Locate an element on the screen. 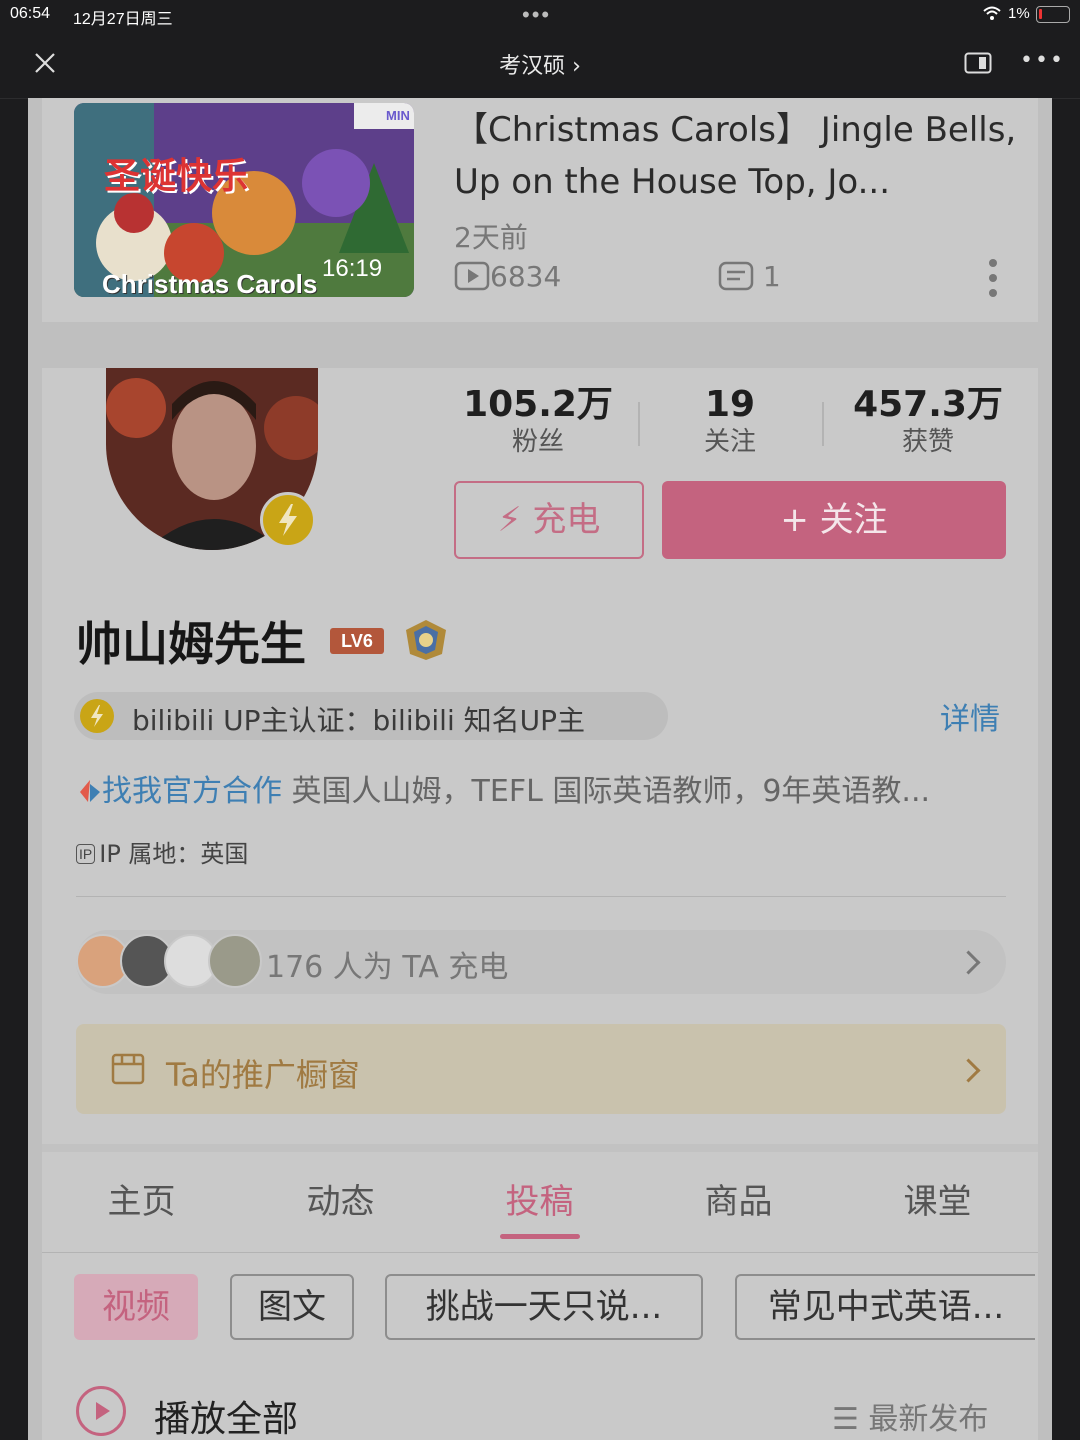 The width and height of the screenshot is (1080, 1440). tab-home: 主页 is located at coordinates (141, 1198).